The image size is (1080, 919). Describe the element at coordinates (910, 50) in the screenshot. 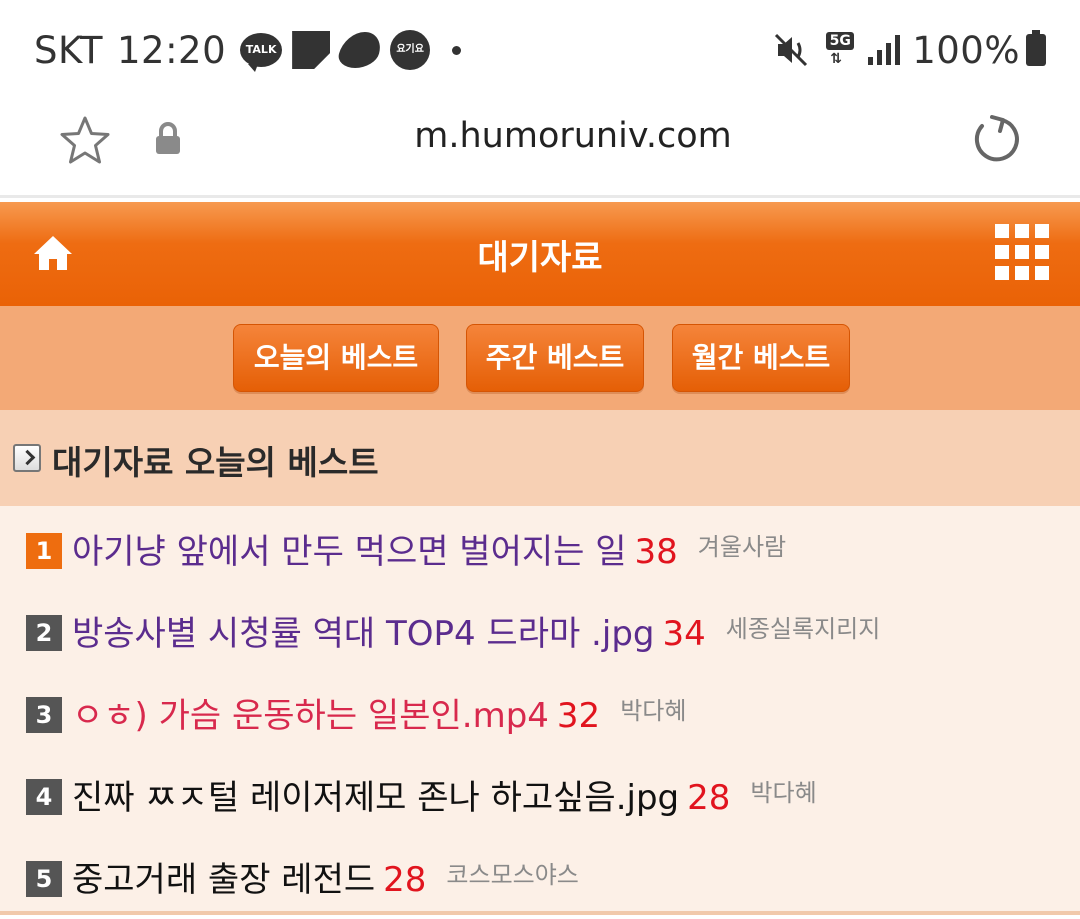

I see `status-right: 5G ⇅ 100%` at that location.